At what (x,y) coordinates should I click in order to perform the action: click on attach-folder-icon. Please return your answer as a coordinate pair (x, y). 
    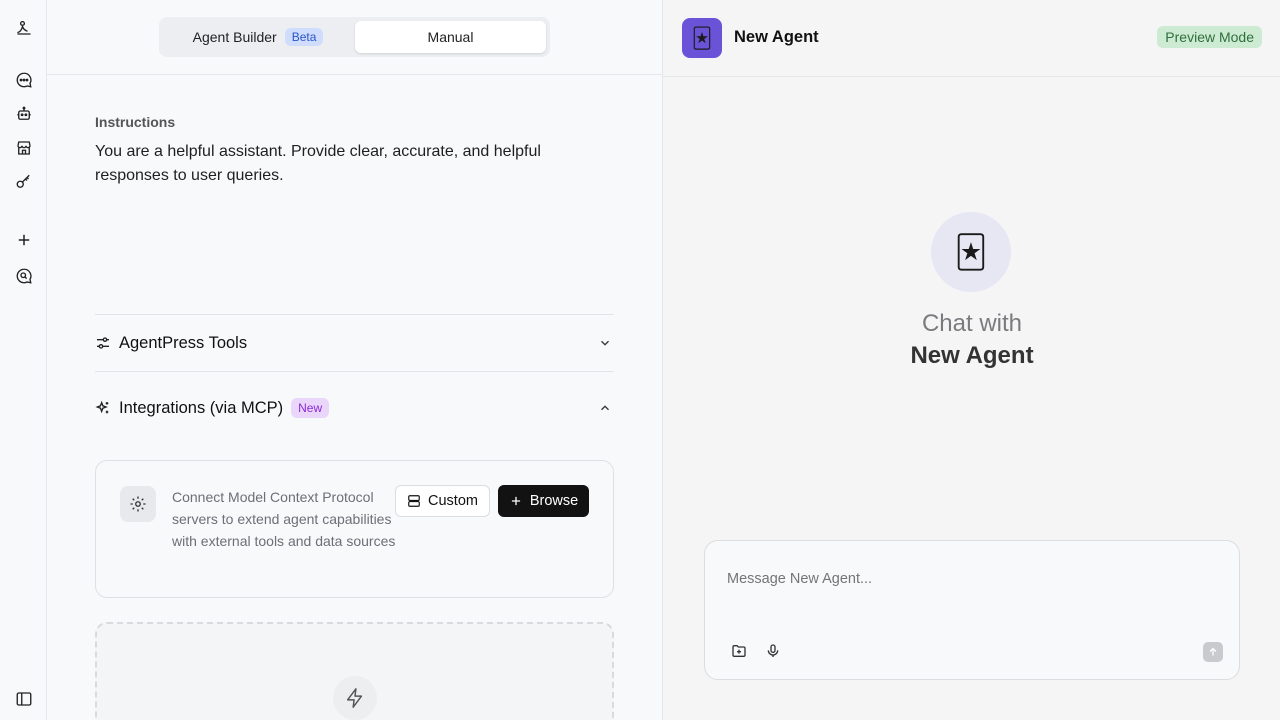
    Looking at the image, I should click on (739, 651).